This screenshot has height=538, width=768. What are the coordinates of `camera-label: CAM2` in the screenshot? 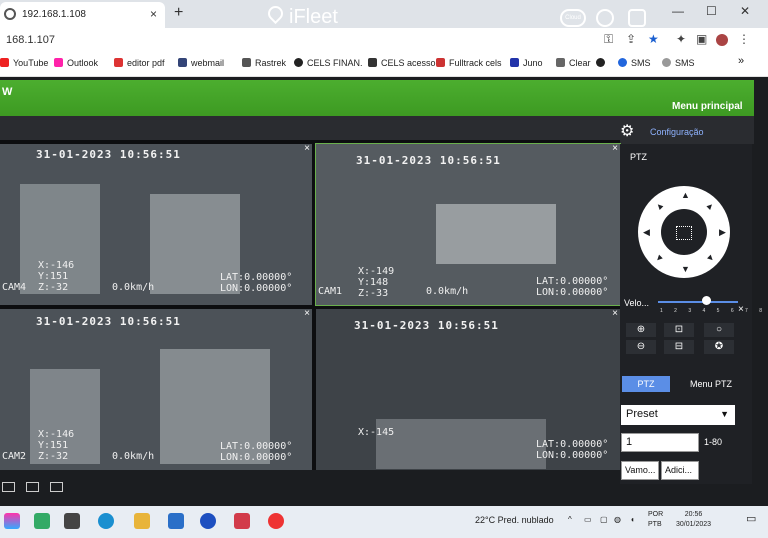 It's located at (14, 456).